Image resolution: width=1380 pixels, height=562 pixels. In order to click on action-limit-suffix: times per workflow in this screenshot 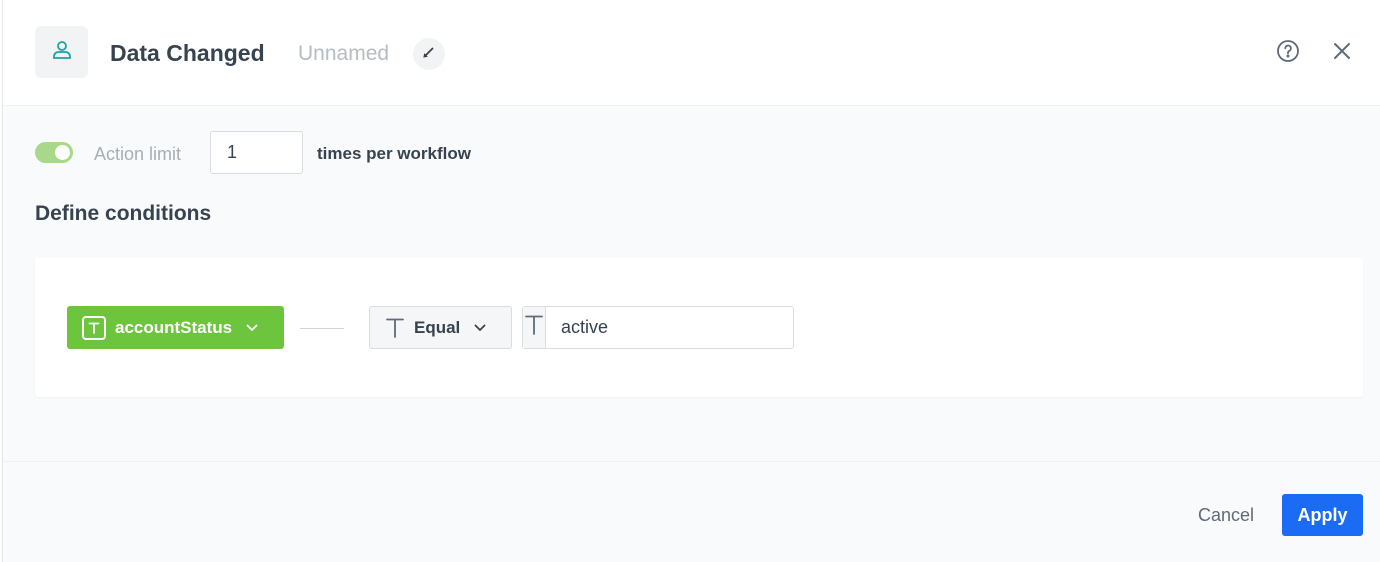, I will do `click(394, 153)`.